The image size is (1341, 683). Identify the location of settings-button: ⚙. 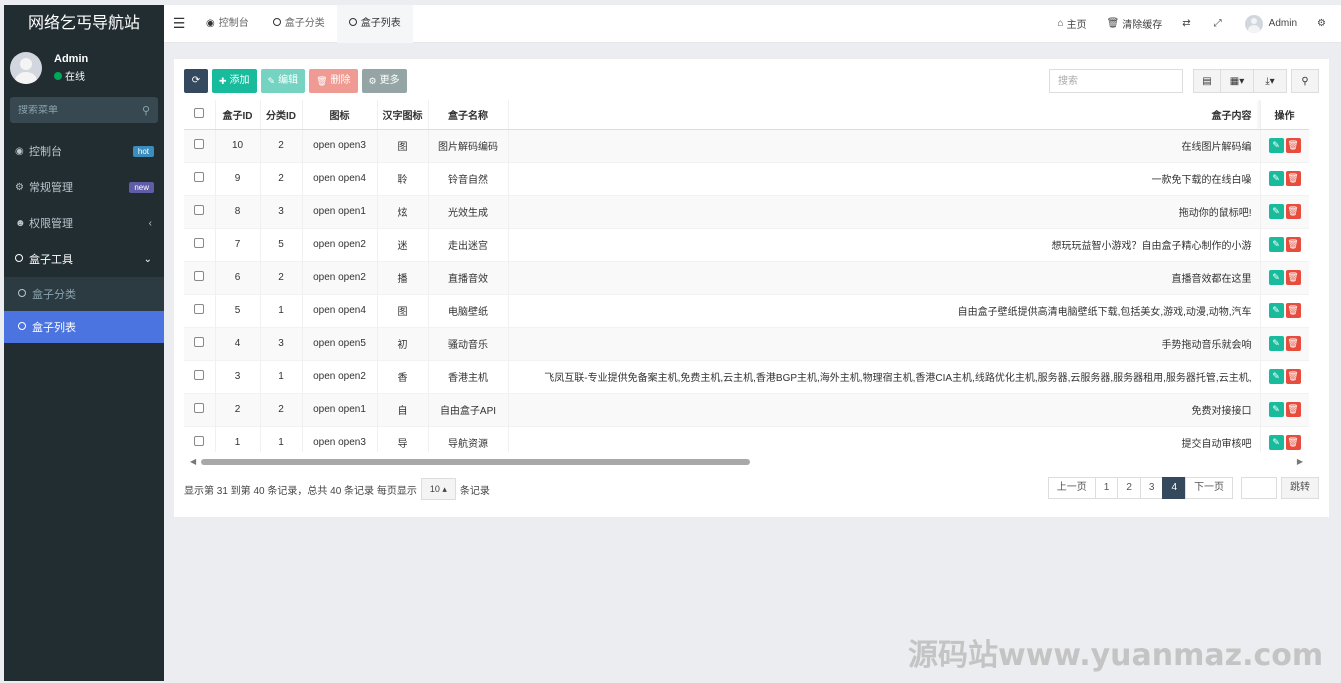
(1323, 23).